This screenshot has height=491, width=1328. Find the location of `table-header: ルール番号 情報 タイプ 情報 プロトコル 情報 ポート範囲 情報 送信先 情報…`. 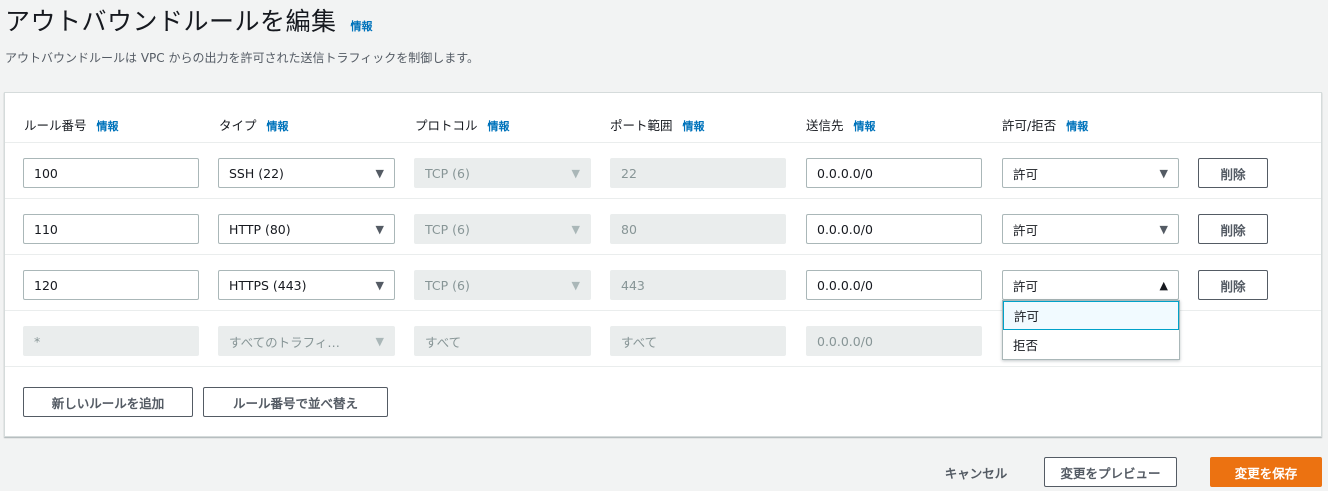

table-header: ルール番号 情報 タイプ 情報 プロトコル 情報 ポート範囲 情報 送信先 情報… is located at coordinates (663, 118).